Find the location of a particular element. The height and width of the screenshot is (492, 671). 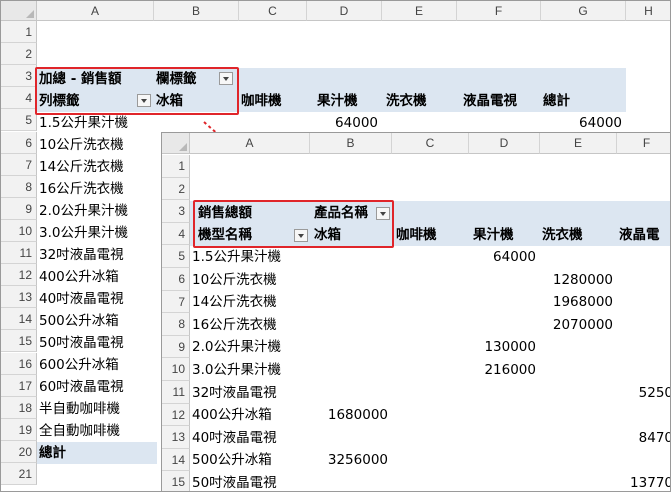

row-label: 60吋液晶電視 is located at coordinates (95, 387).